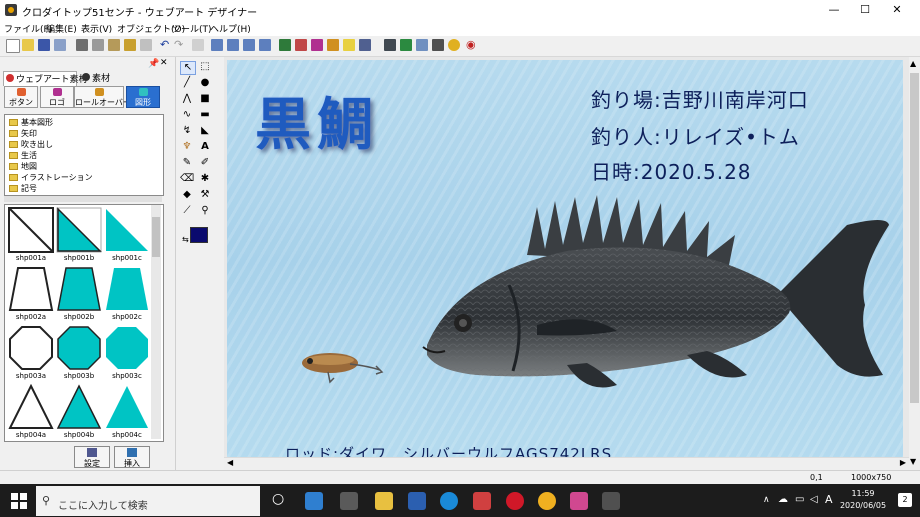 The image size is (920, 517). Describe the element at coordinates (28, 45) in the screenshot. I see `open-folder-icon` at that location.